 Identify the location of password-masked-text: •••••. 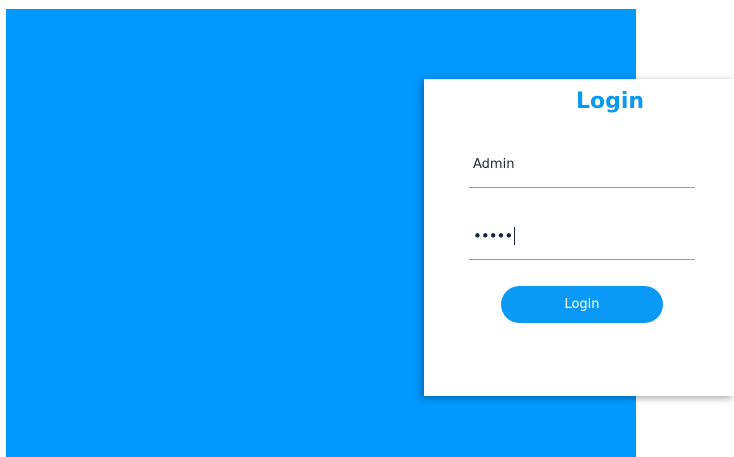
(493, 236).